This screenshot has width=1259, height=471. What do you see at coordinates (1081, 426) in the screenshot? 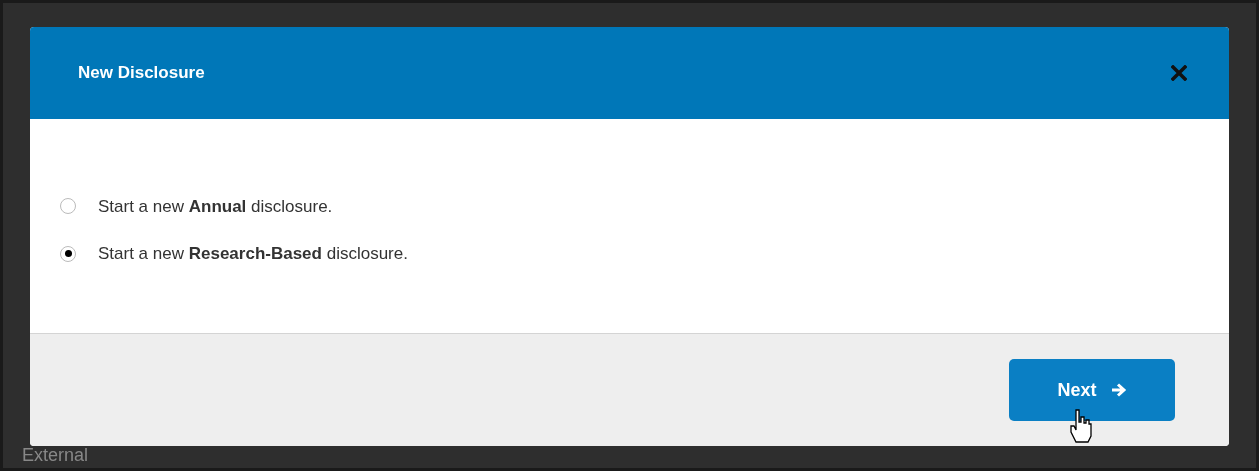
I see `pointer-hand-icon` at bounding box center [1081, 426].